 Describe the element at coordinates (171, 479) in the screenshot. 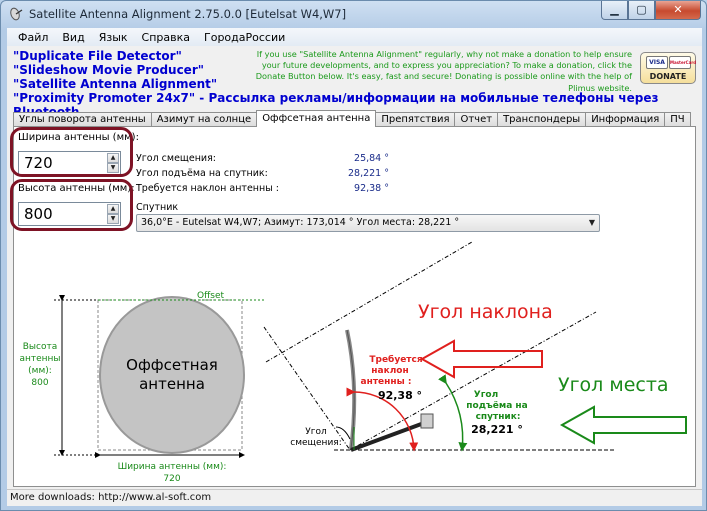

I see `width-dim-2: 720` at that location.